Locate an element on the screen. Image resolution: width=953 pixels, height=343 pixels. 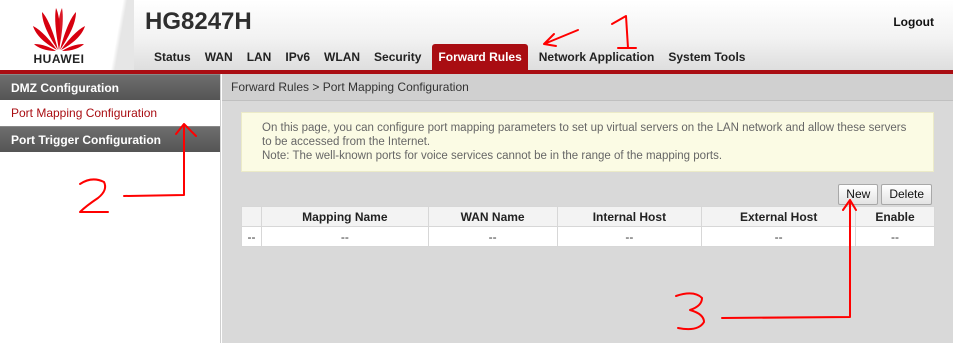
nav-wan: WAN is located at coordinates (219, 57).